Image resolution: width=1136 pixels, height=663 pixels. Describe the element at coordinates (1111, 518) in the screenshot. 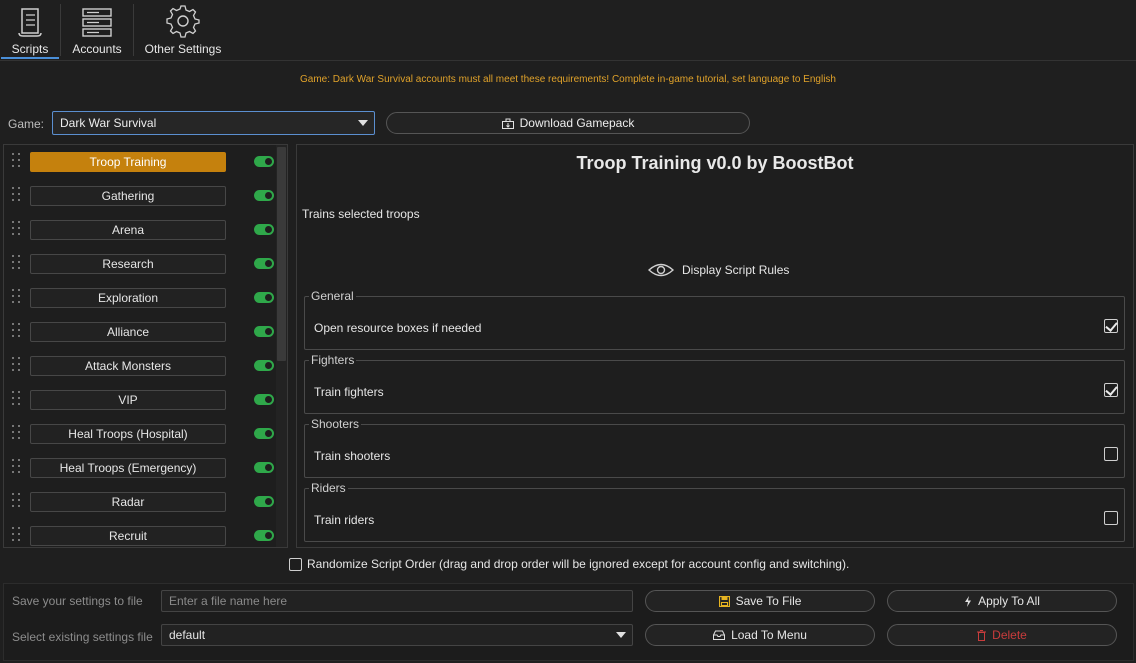

I see `train-riders-checkbox` at that location.